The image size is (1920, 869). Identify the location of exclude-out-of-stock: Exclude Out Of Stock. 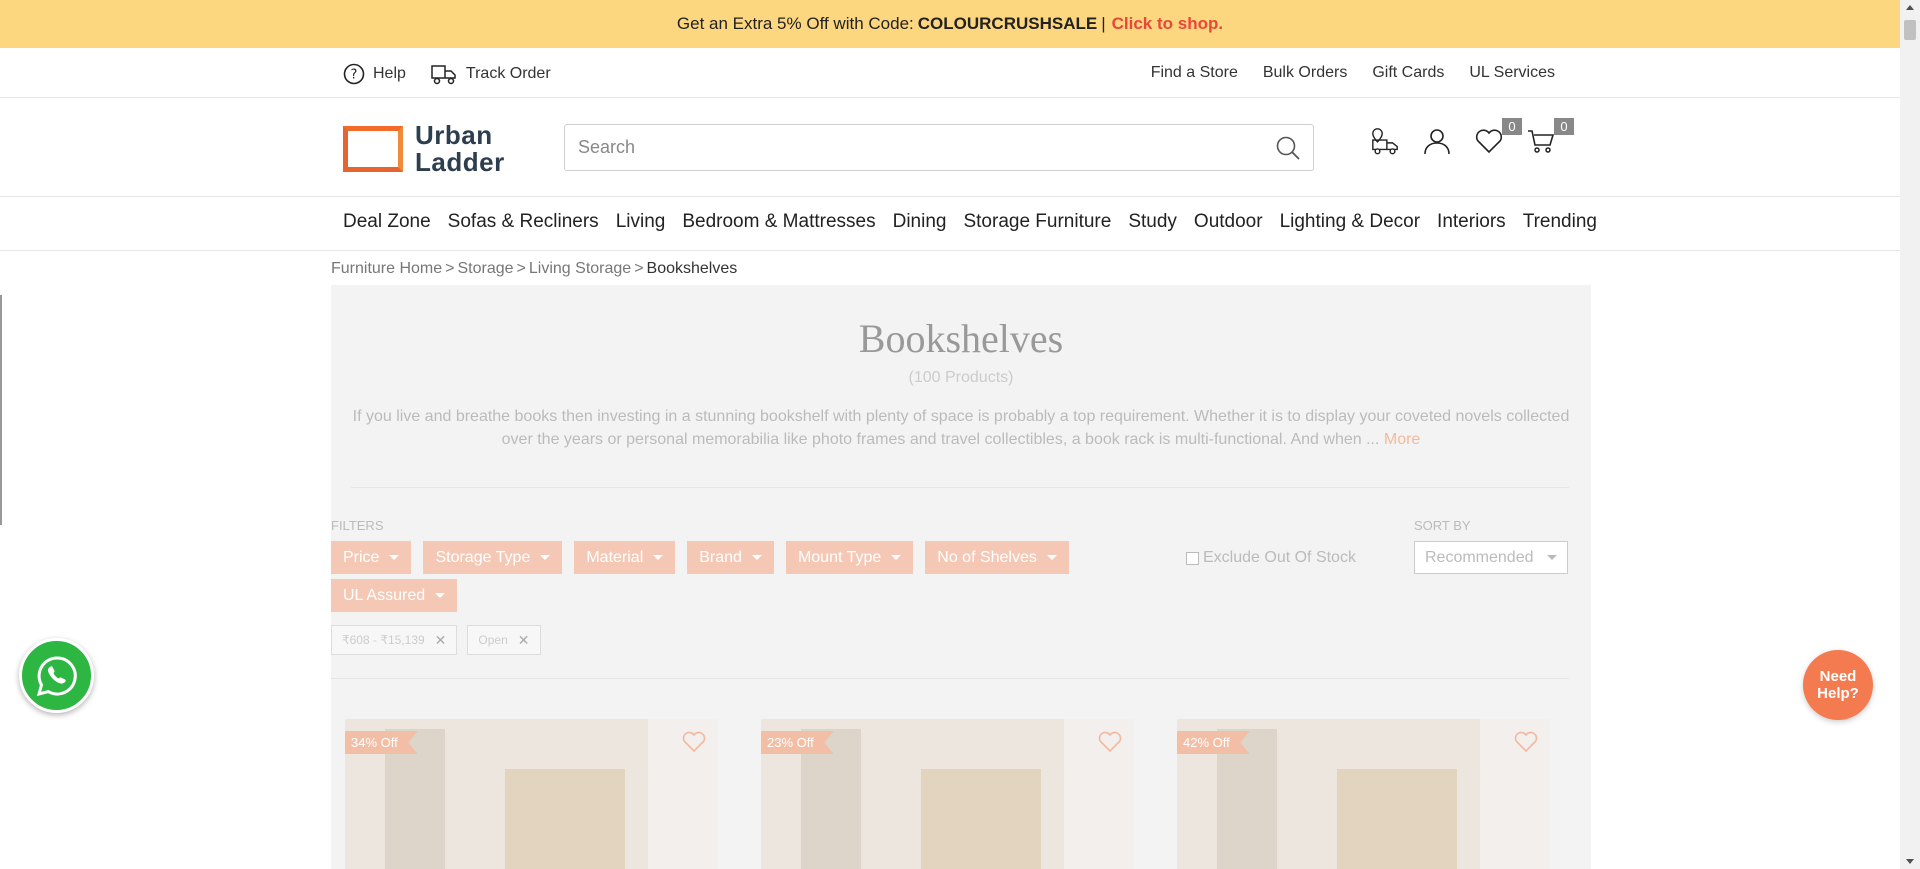
(1271, 558).